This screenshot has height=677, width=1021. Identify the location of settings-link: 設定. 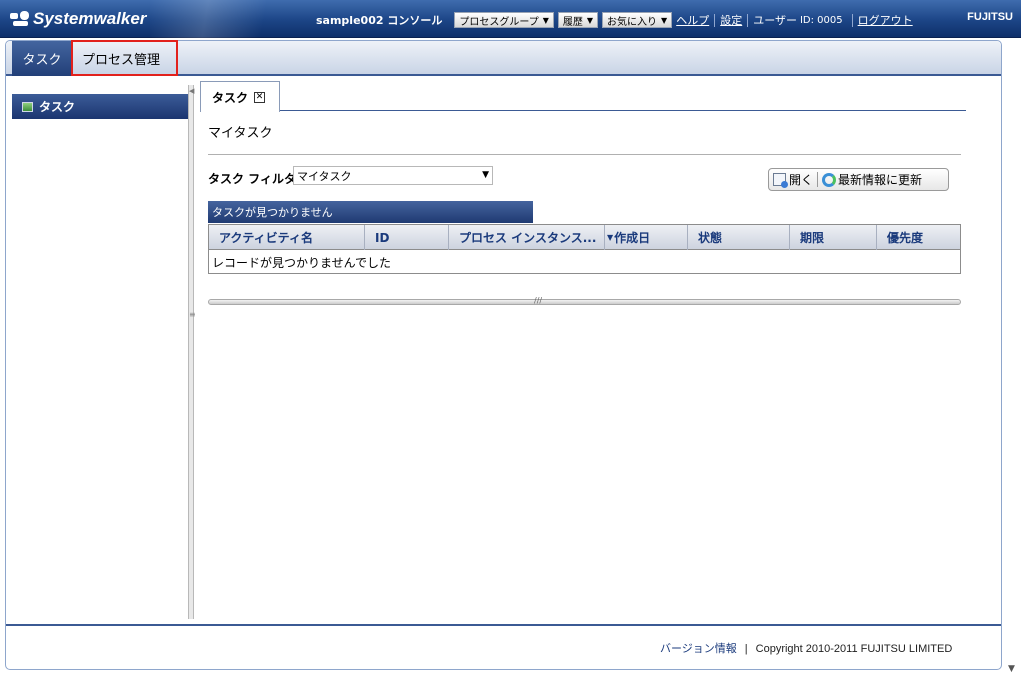
(731, 20).